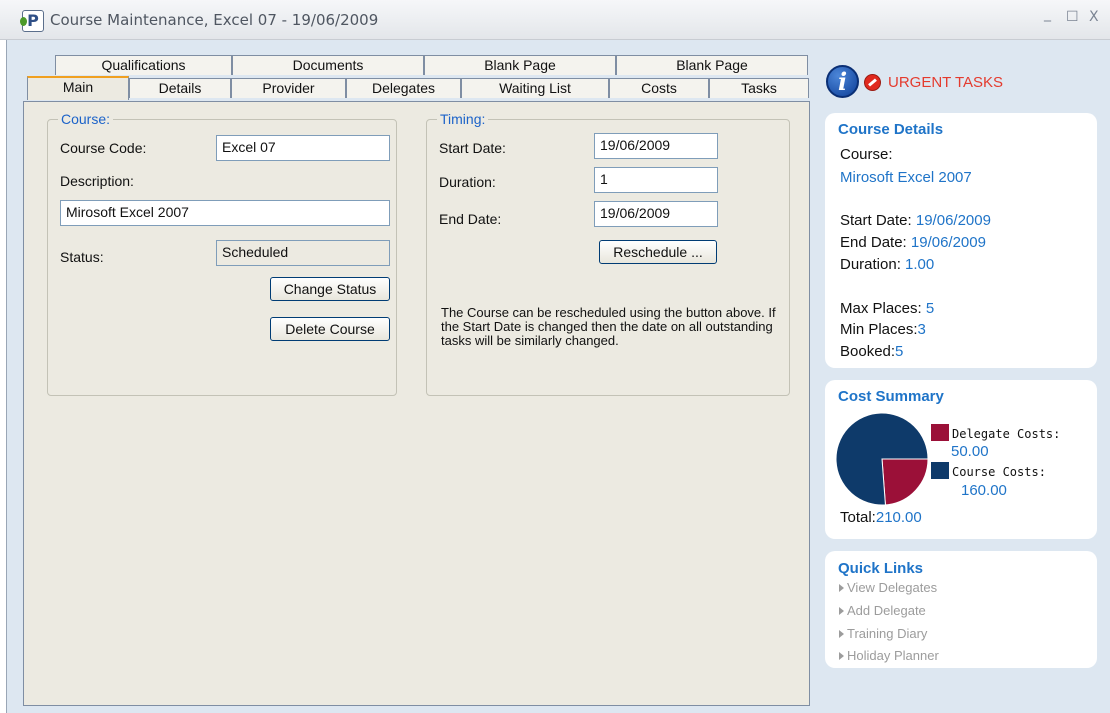  I want to click on maximize-button: ☐, so click(1072, 17).